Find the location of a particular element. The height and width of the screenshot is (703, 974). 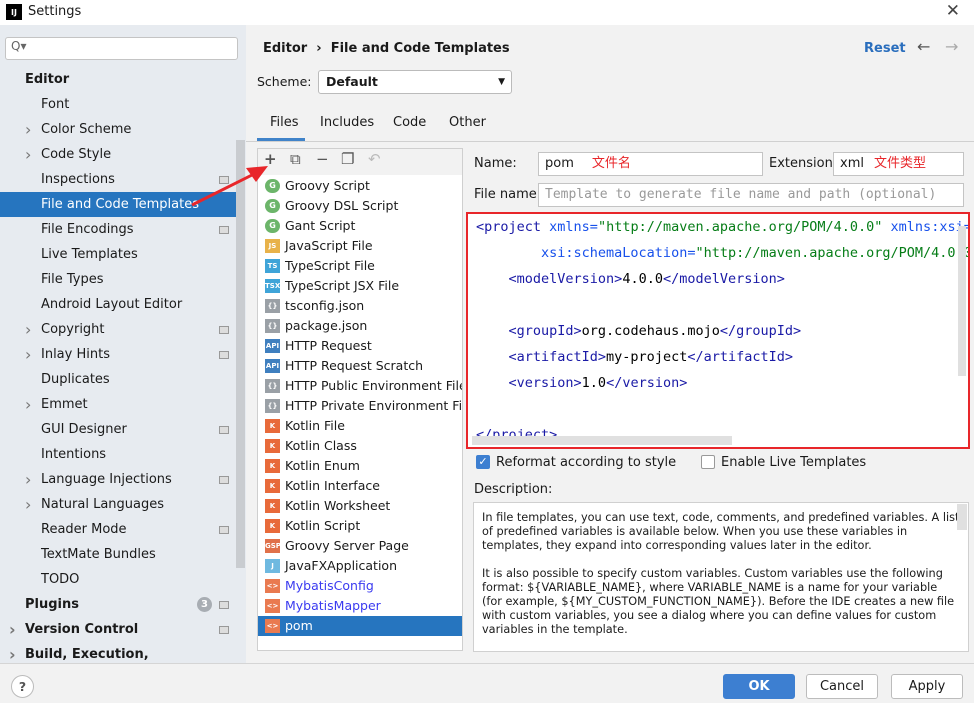

template-name: package.json is located at coordinates (326, 325).